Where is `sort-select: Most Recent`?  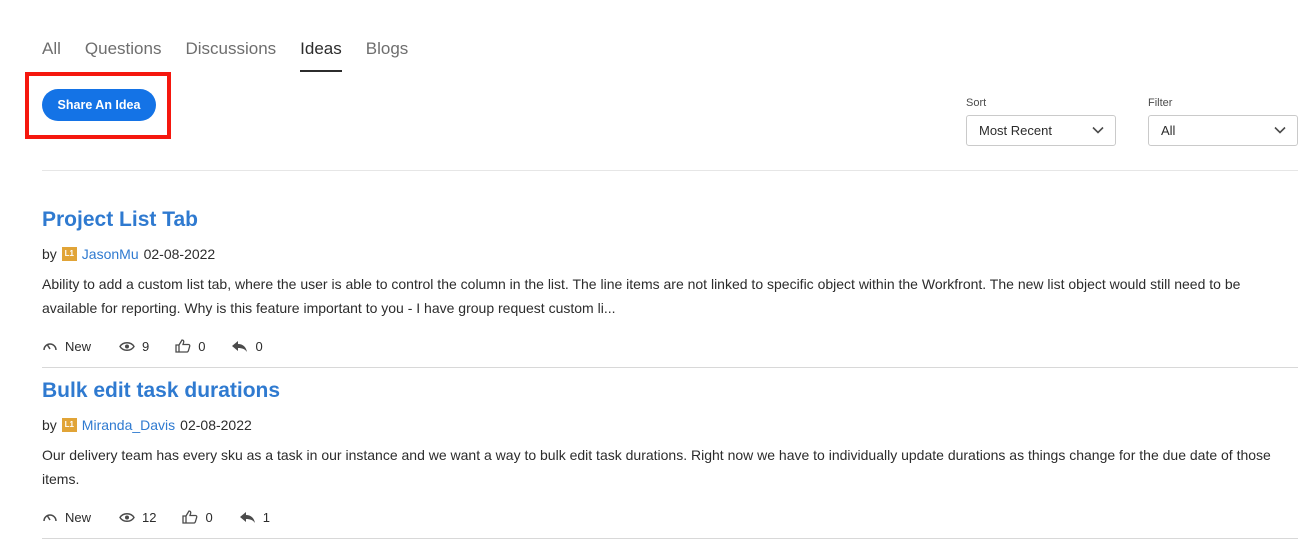
sort-select: Most Recent is located at coordinates (1041, 130).